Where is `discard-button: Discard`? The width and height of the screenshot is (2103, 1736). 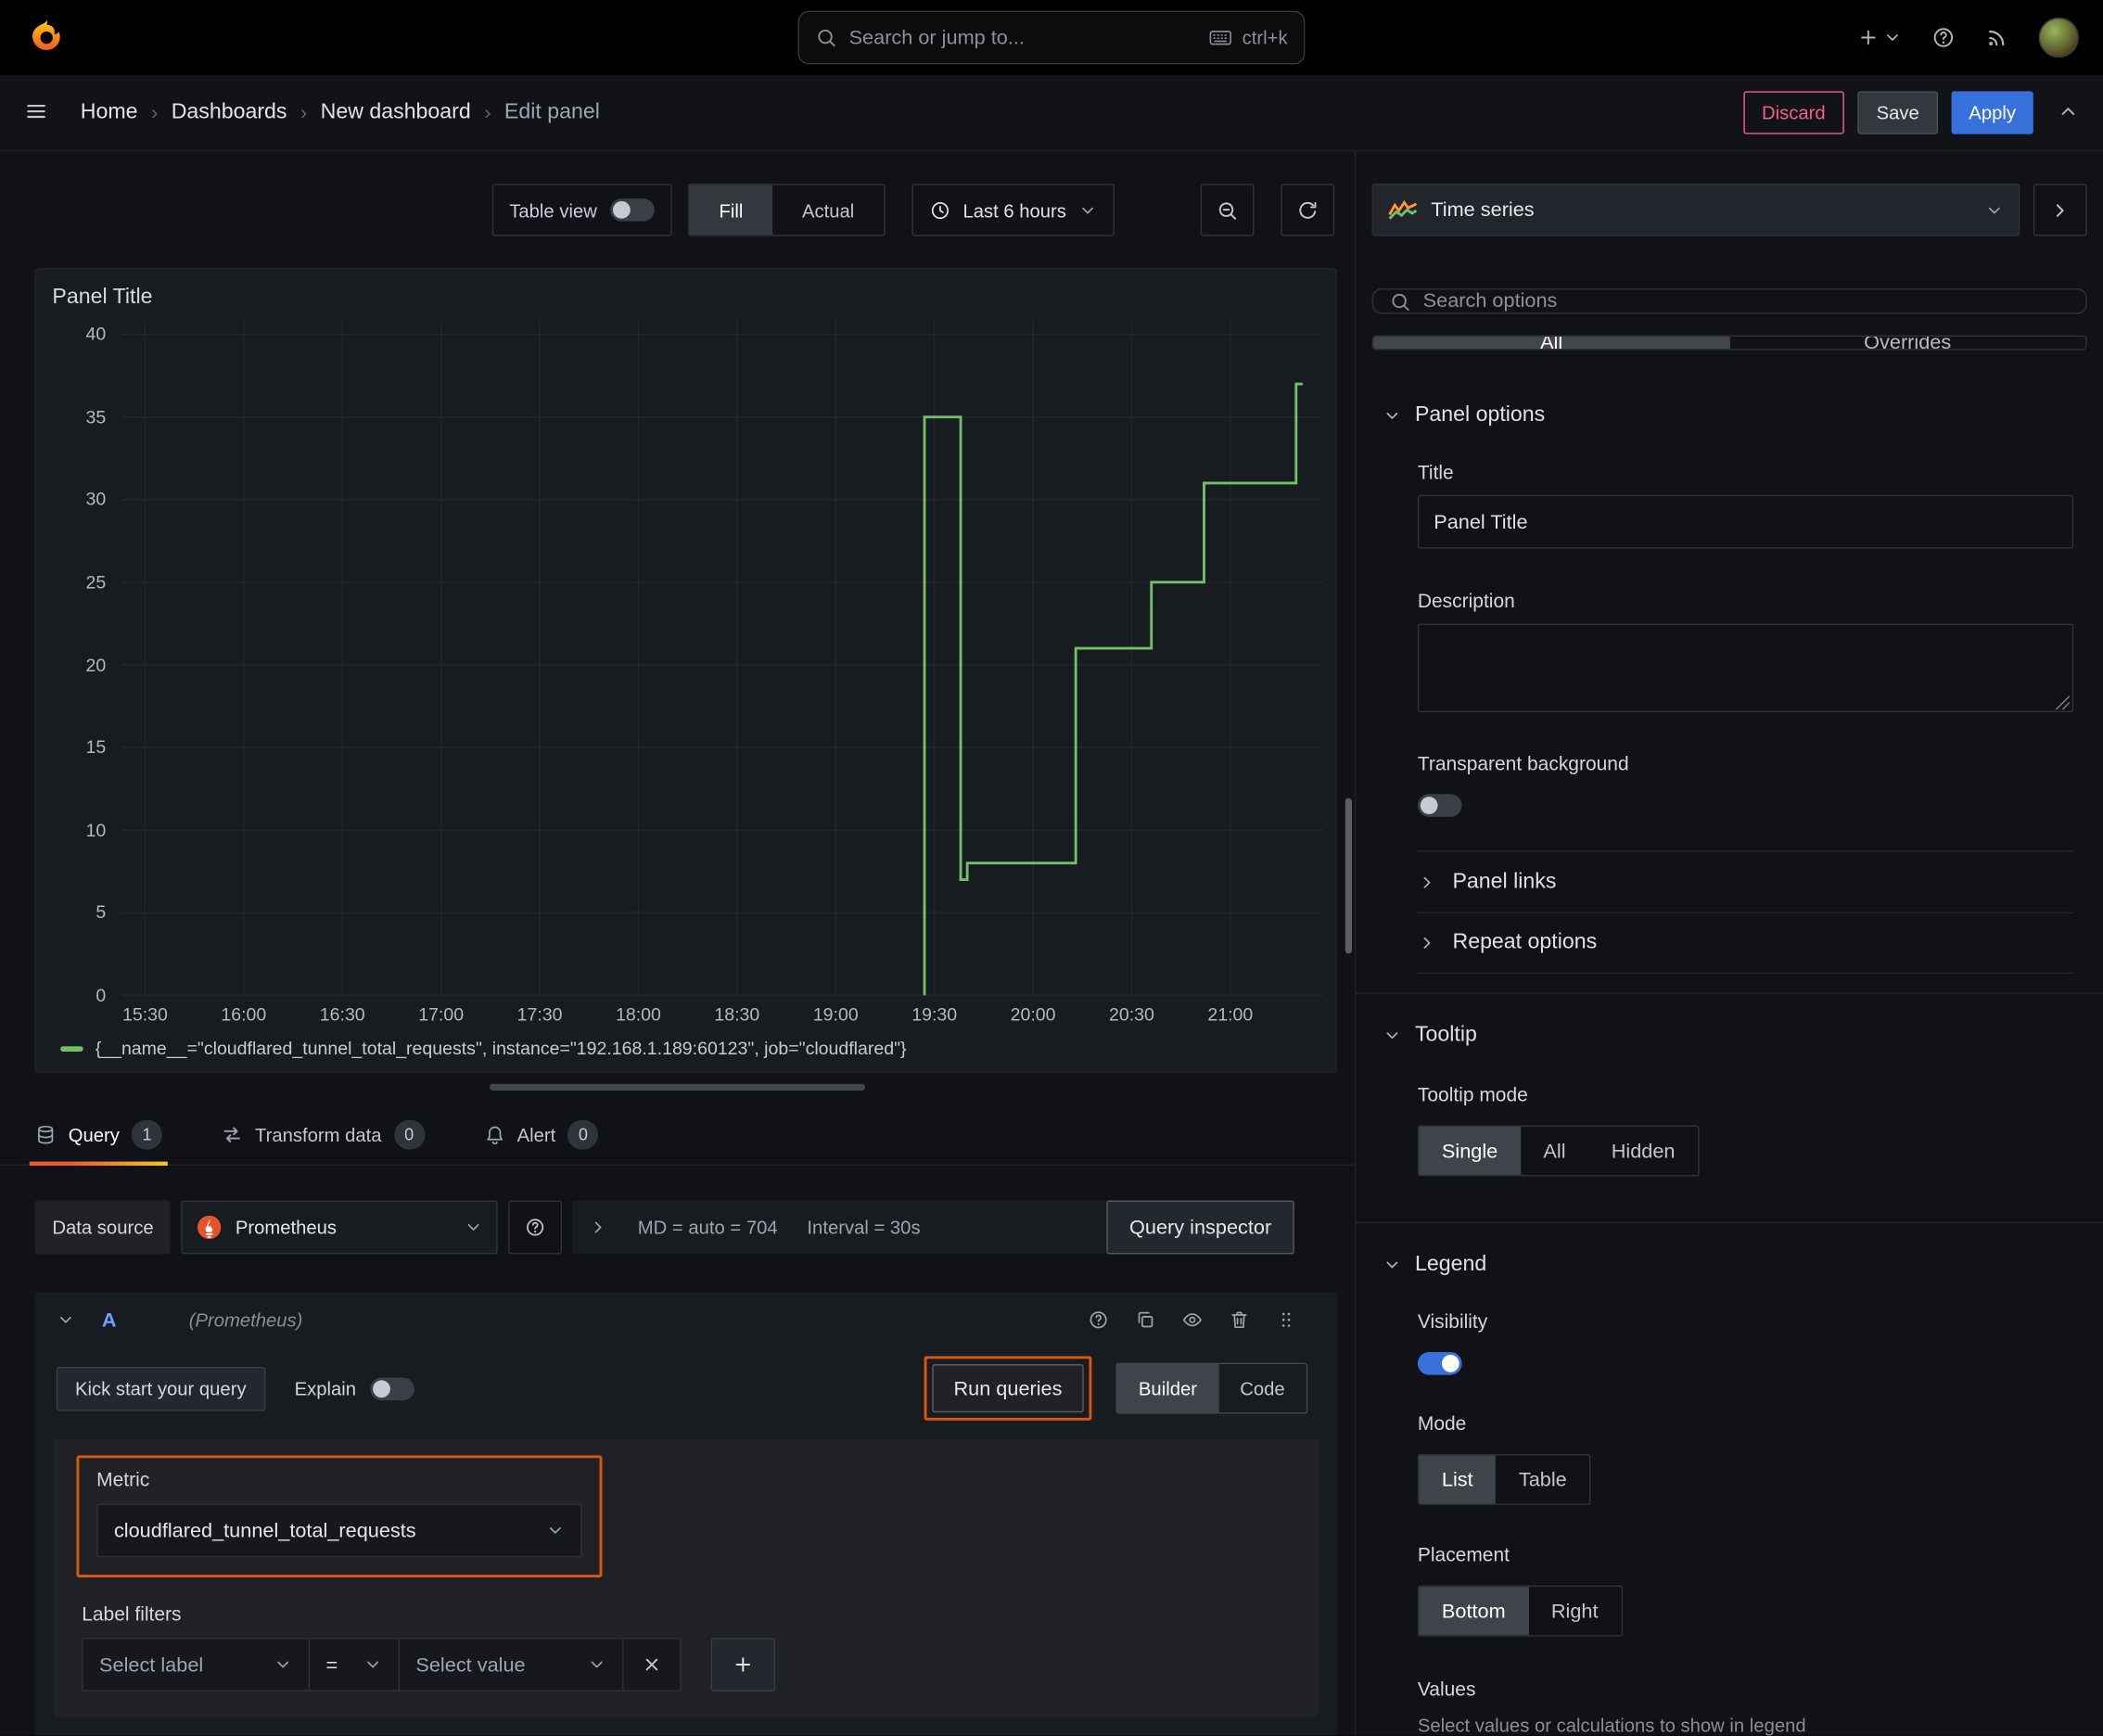 discard-button: Discard is located at coordinates (1793, 113).